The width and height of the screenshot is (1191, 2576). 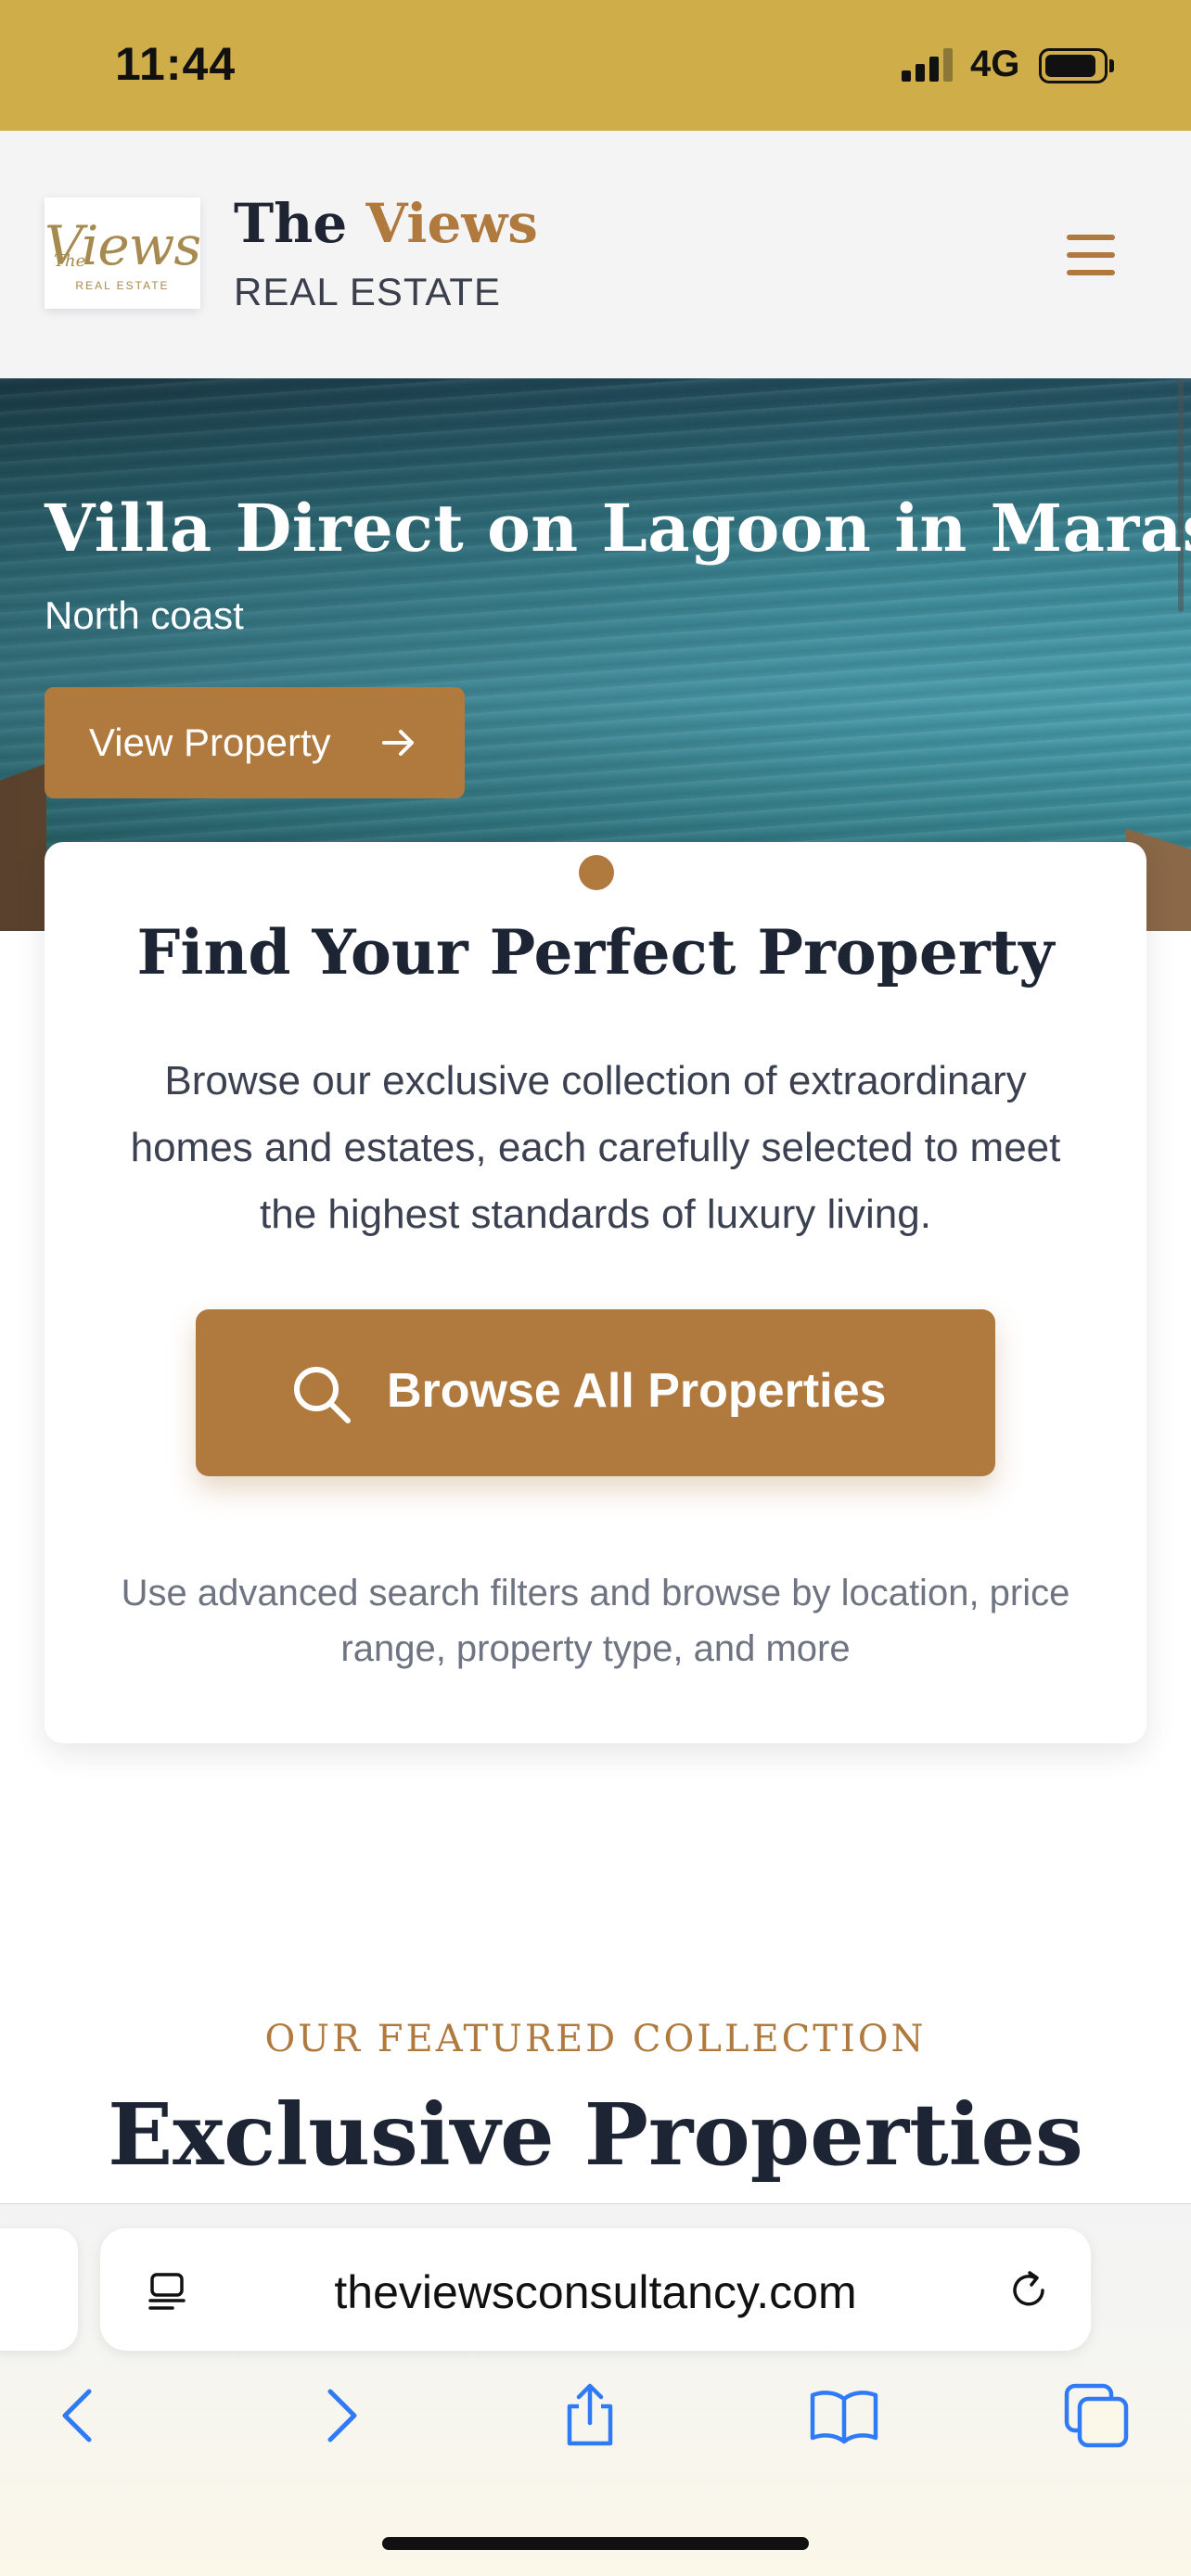 What do you see at coordinates (145, 615) in the screenshot?
I see `hero-subtitle: North coast` at bounding box center [145, 615].